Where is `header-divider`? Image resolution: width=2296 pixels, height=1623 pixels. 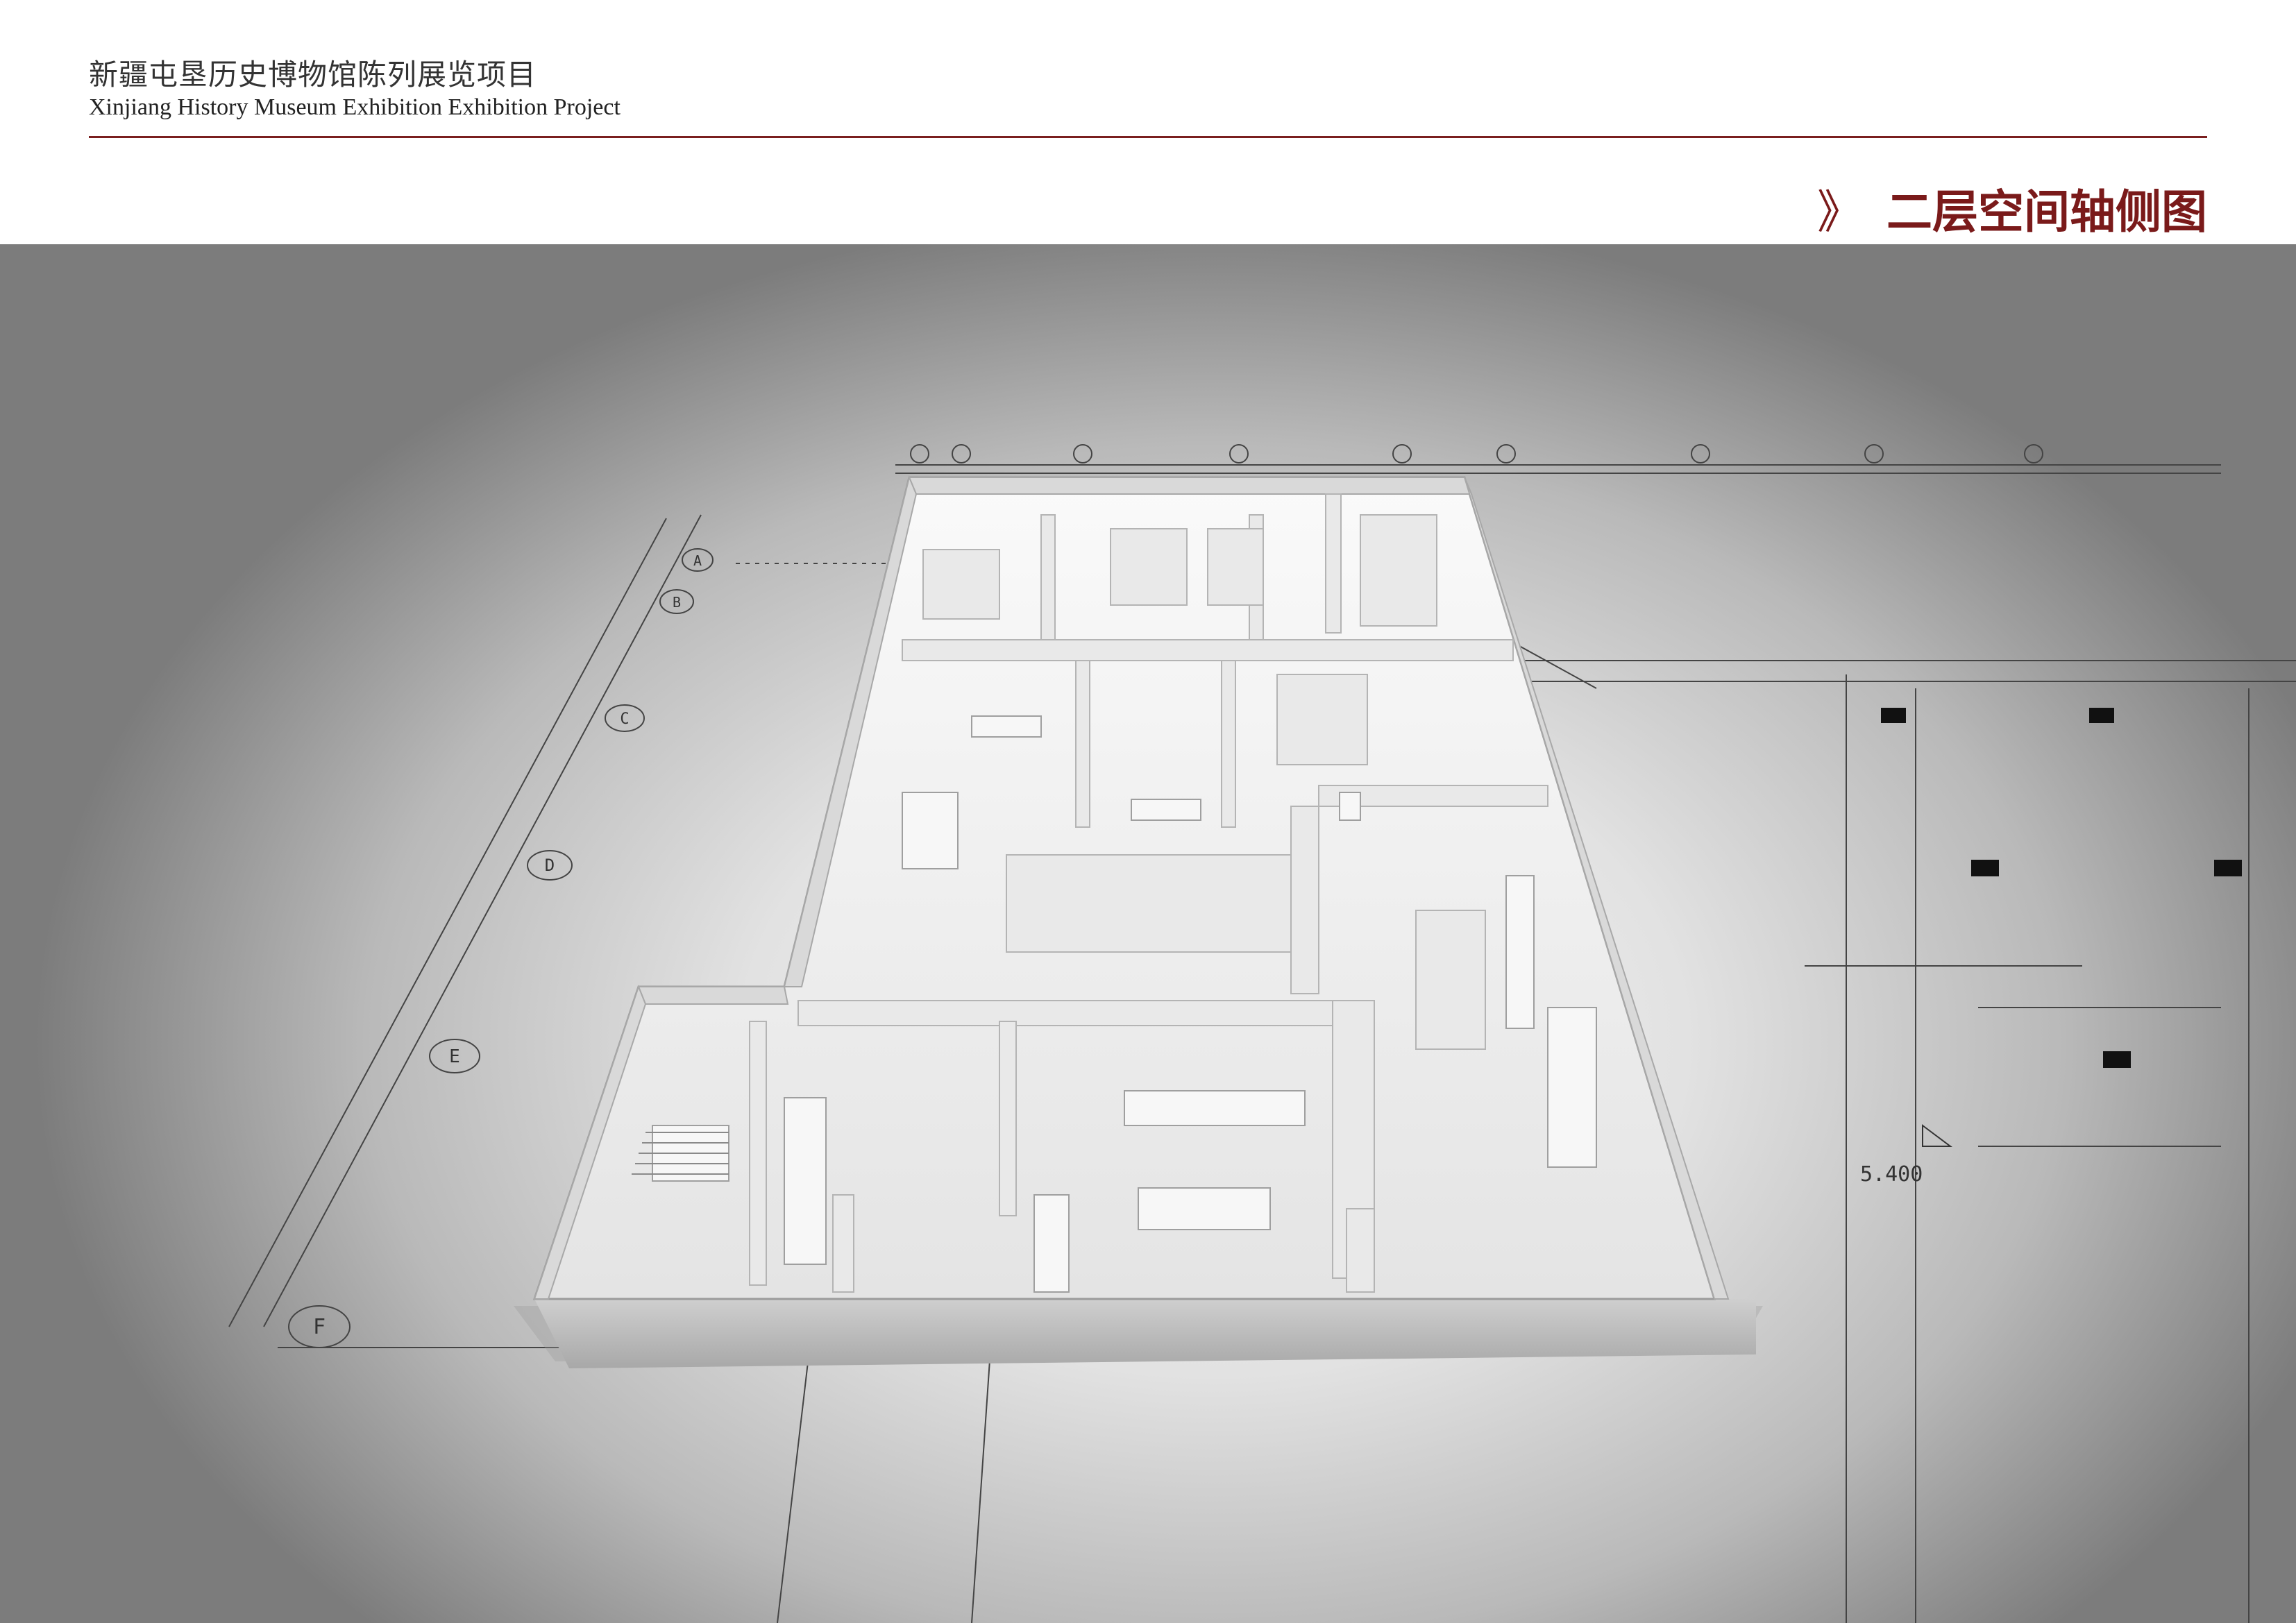 header-divider is located at coordinates (1148, 137).